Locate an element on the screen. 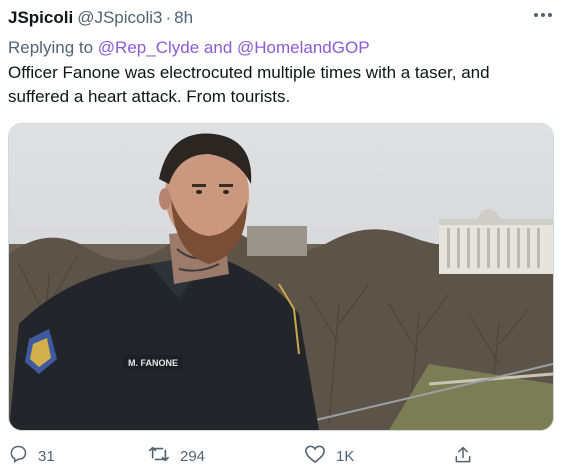  user-handle: @JSpicoli3 is located at coordinates (119, 18).